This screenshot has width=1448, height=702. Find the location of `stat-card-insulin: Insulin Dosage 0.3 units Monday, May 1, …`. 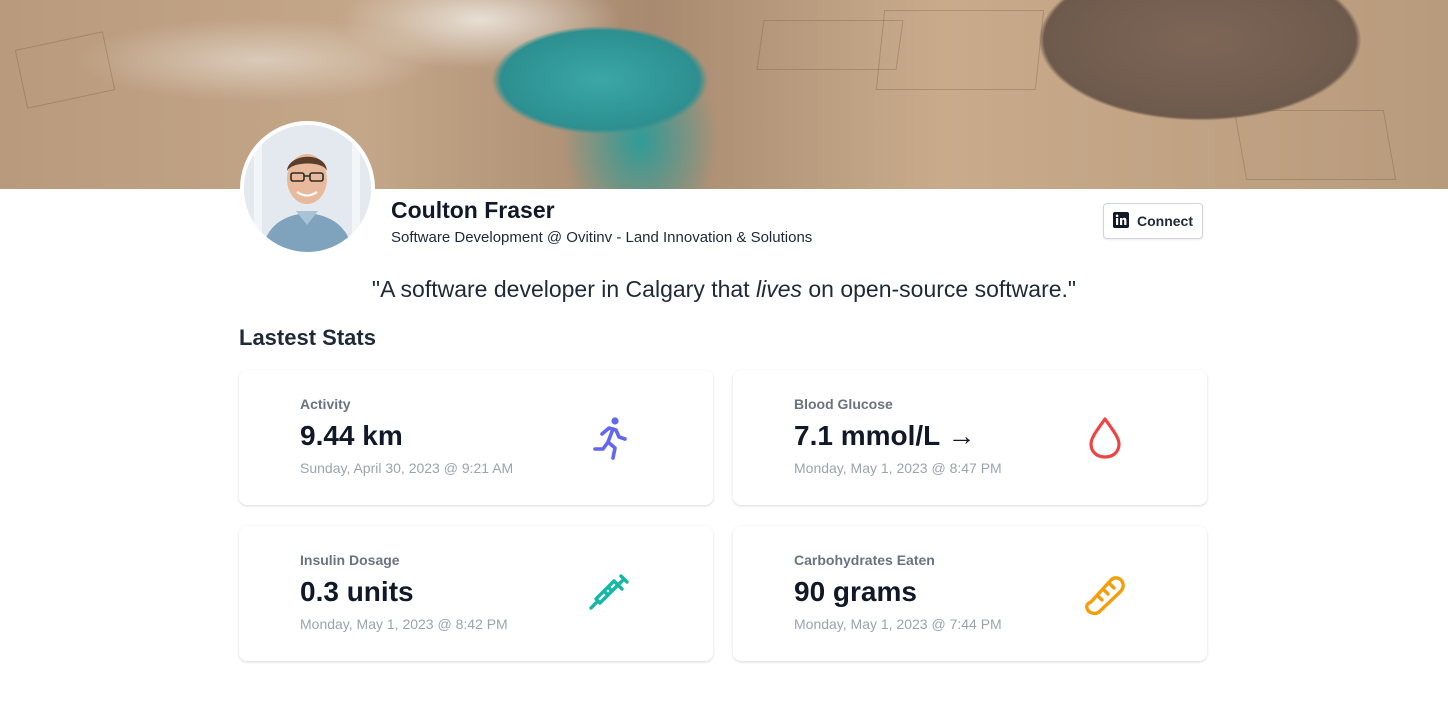

stat-card-insulin: Insulin Dosage 0.3 units Monday, May 1, … is located at coordinates (476, 593).